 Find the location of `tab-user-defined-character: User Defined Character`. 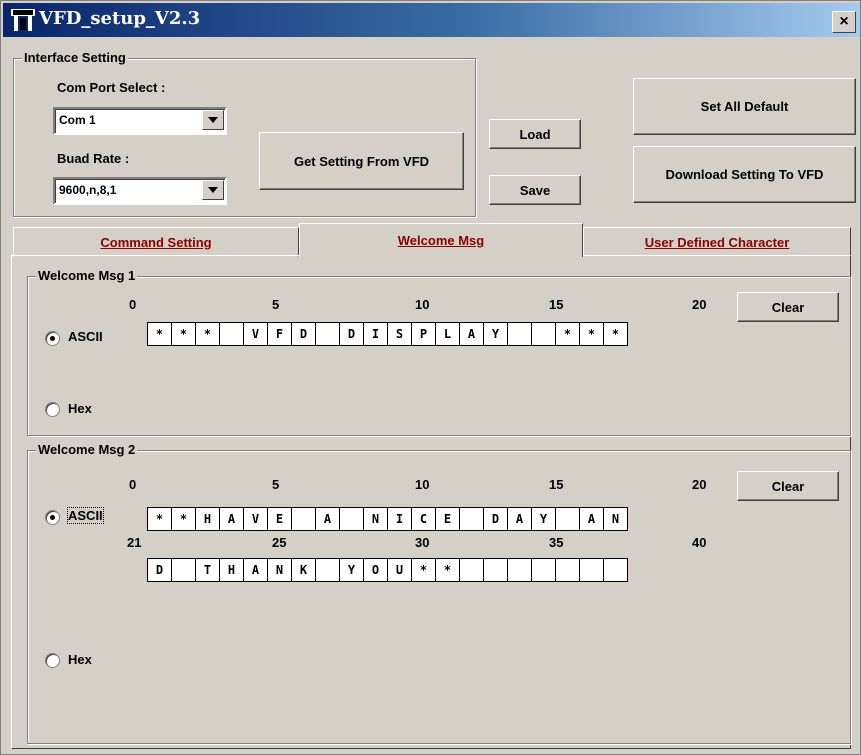

tab-user-defined-character: User Defined Character is located at coordinates (717, 242).